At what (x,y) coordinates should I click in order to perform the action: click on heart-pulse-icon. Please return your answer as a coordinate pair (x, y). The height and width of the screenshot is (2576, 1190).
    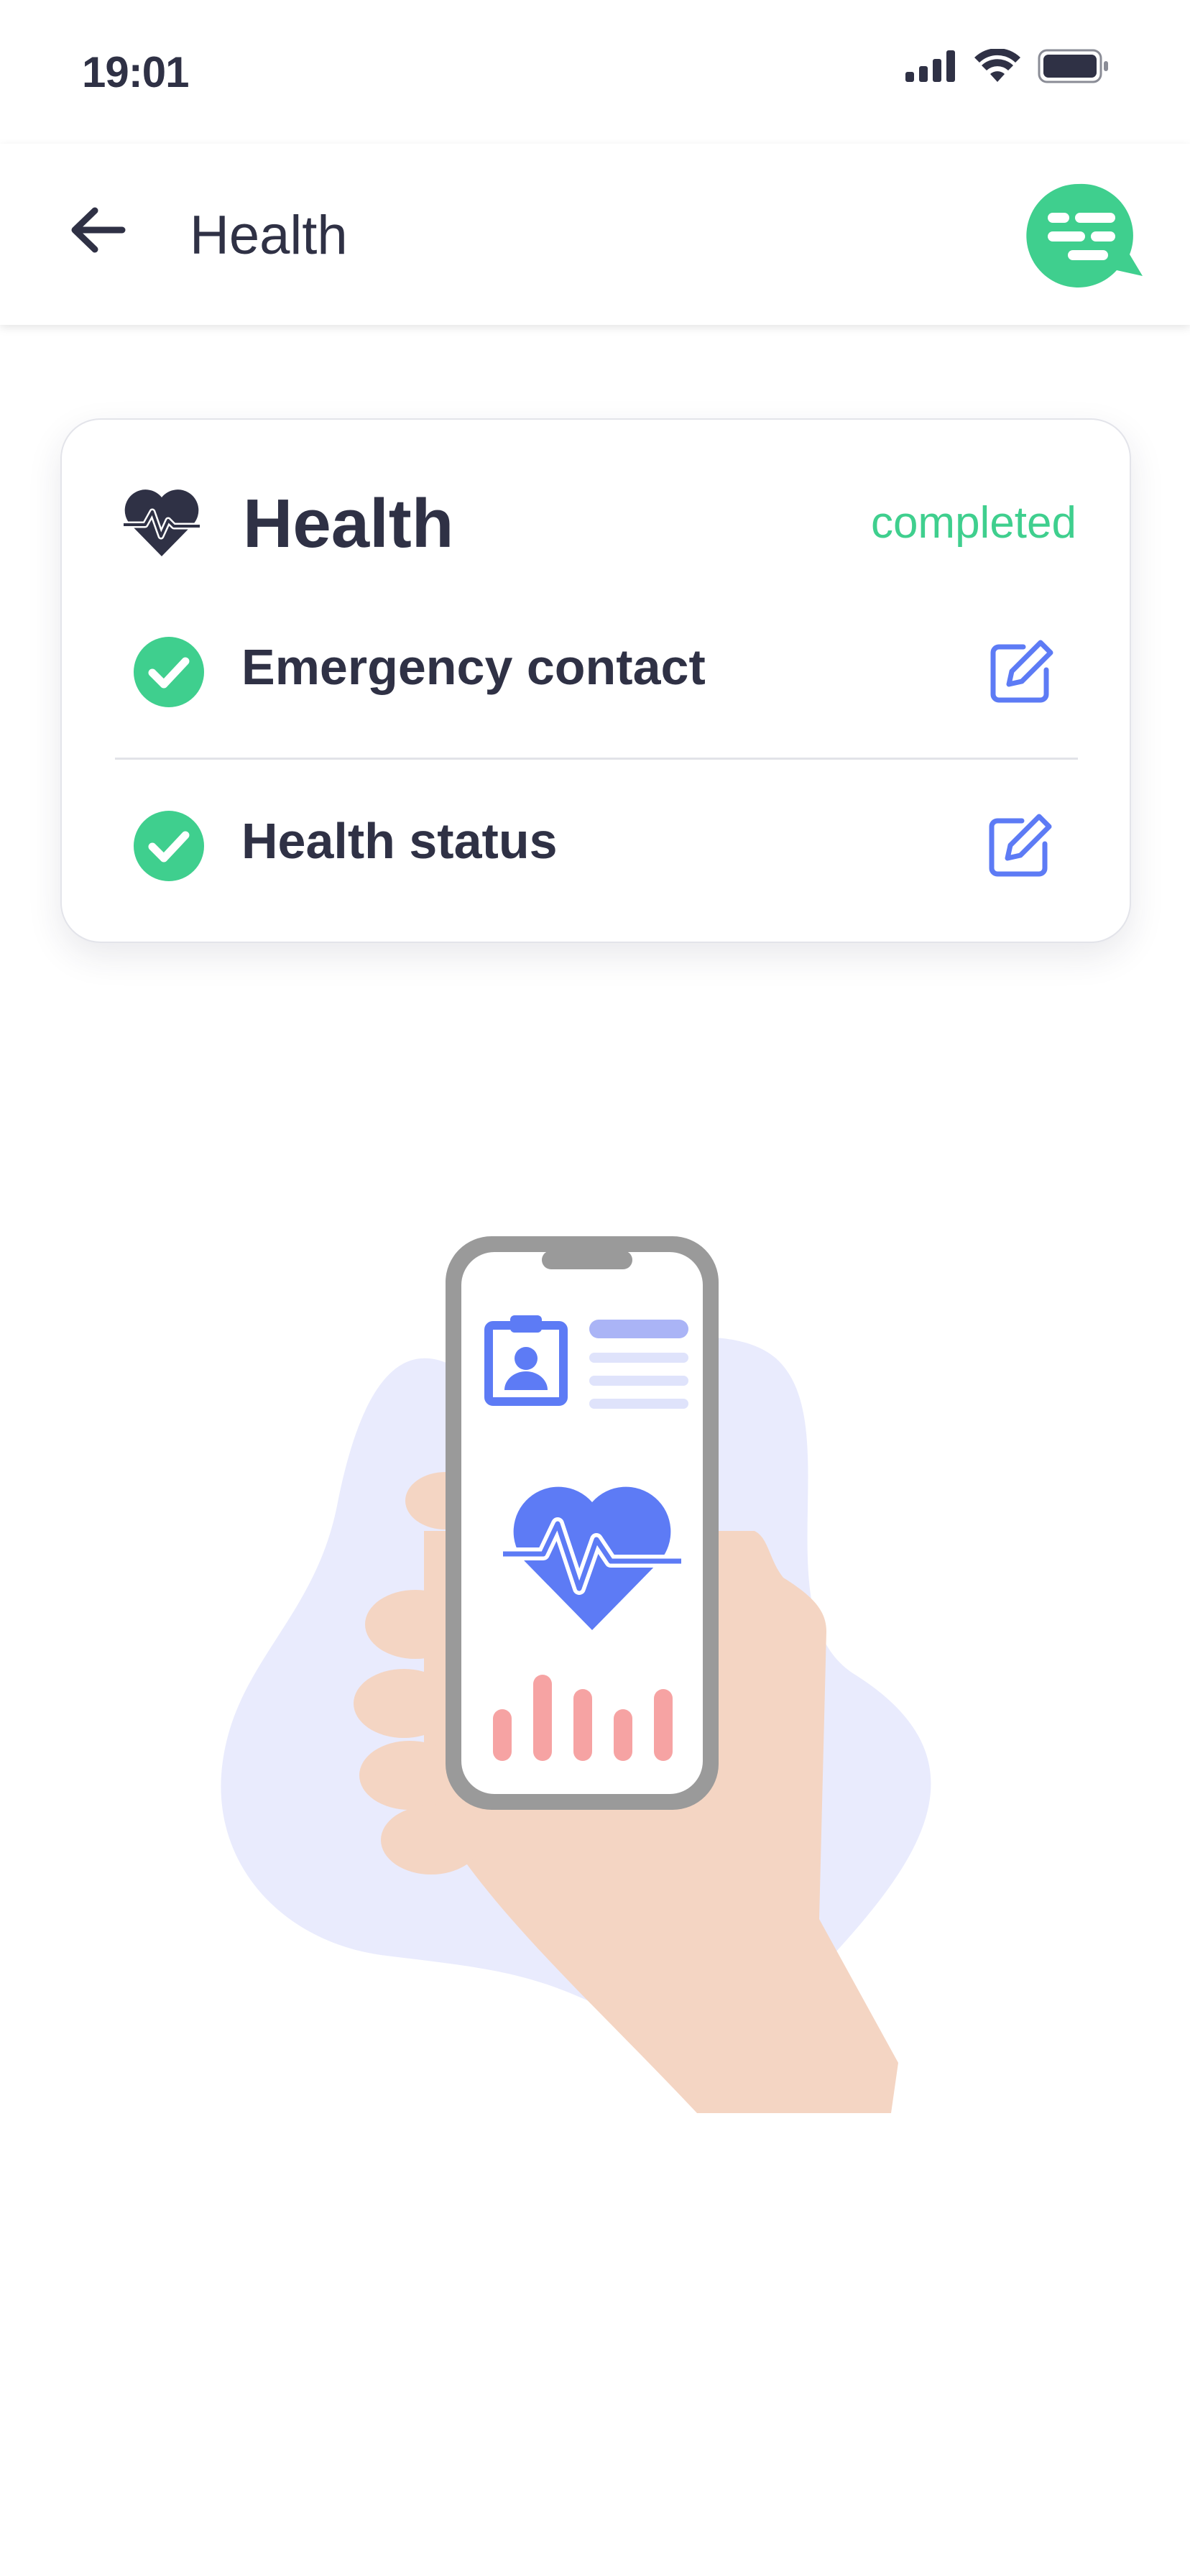
    Looking at the image, I should click on (162, 522).